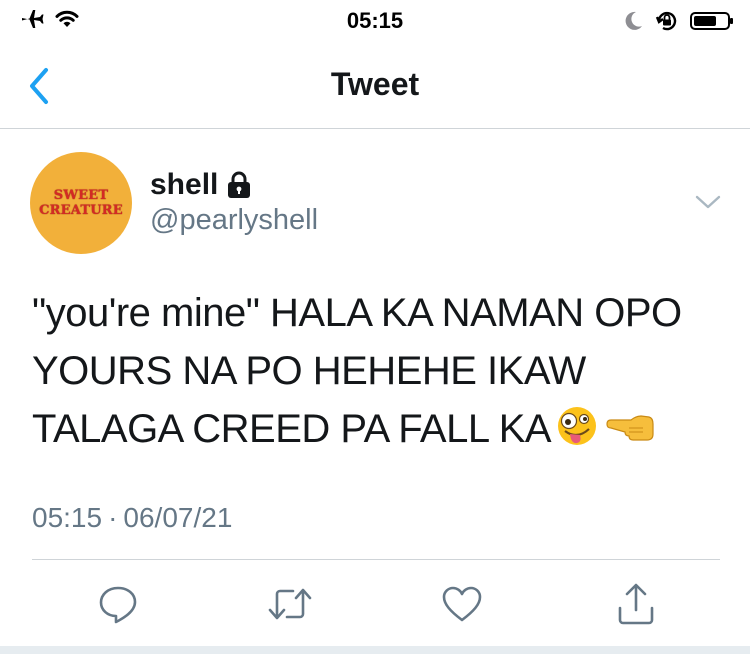  What do you see at coordinates (239, 184) in the screenshot?
I see `lock-icon` at bounding box center [239, 184].